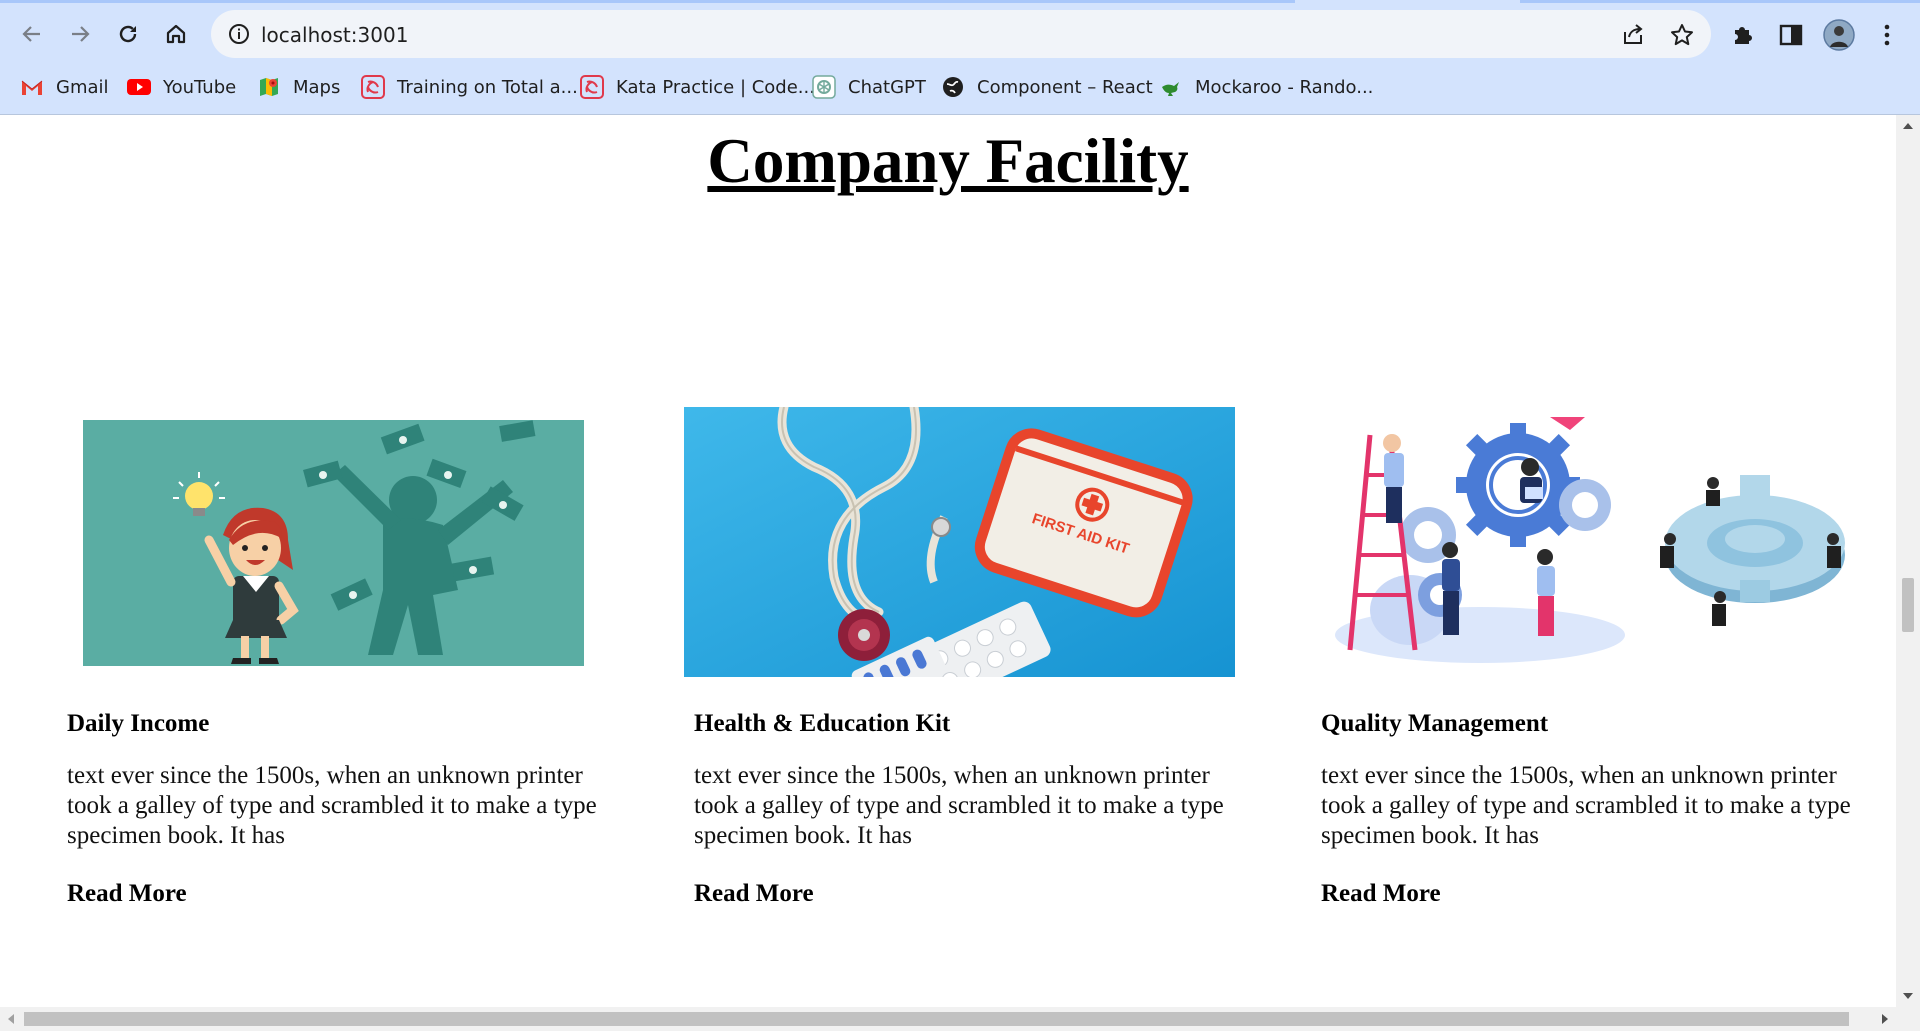  What do you see at coordinates (82, 87) in the screenshot?
I see `bookmark-label: Gmail` at bounding box center [82, 87].